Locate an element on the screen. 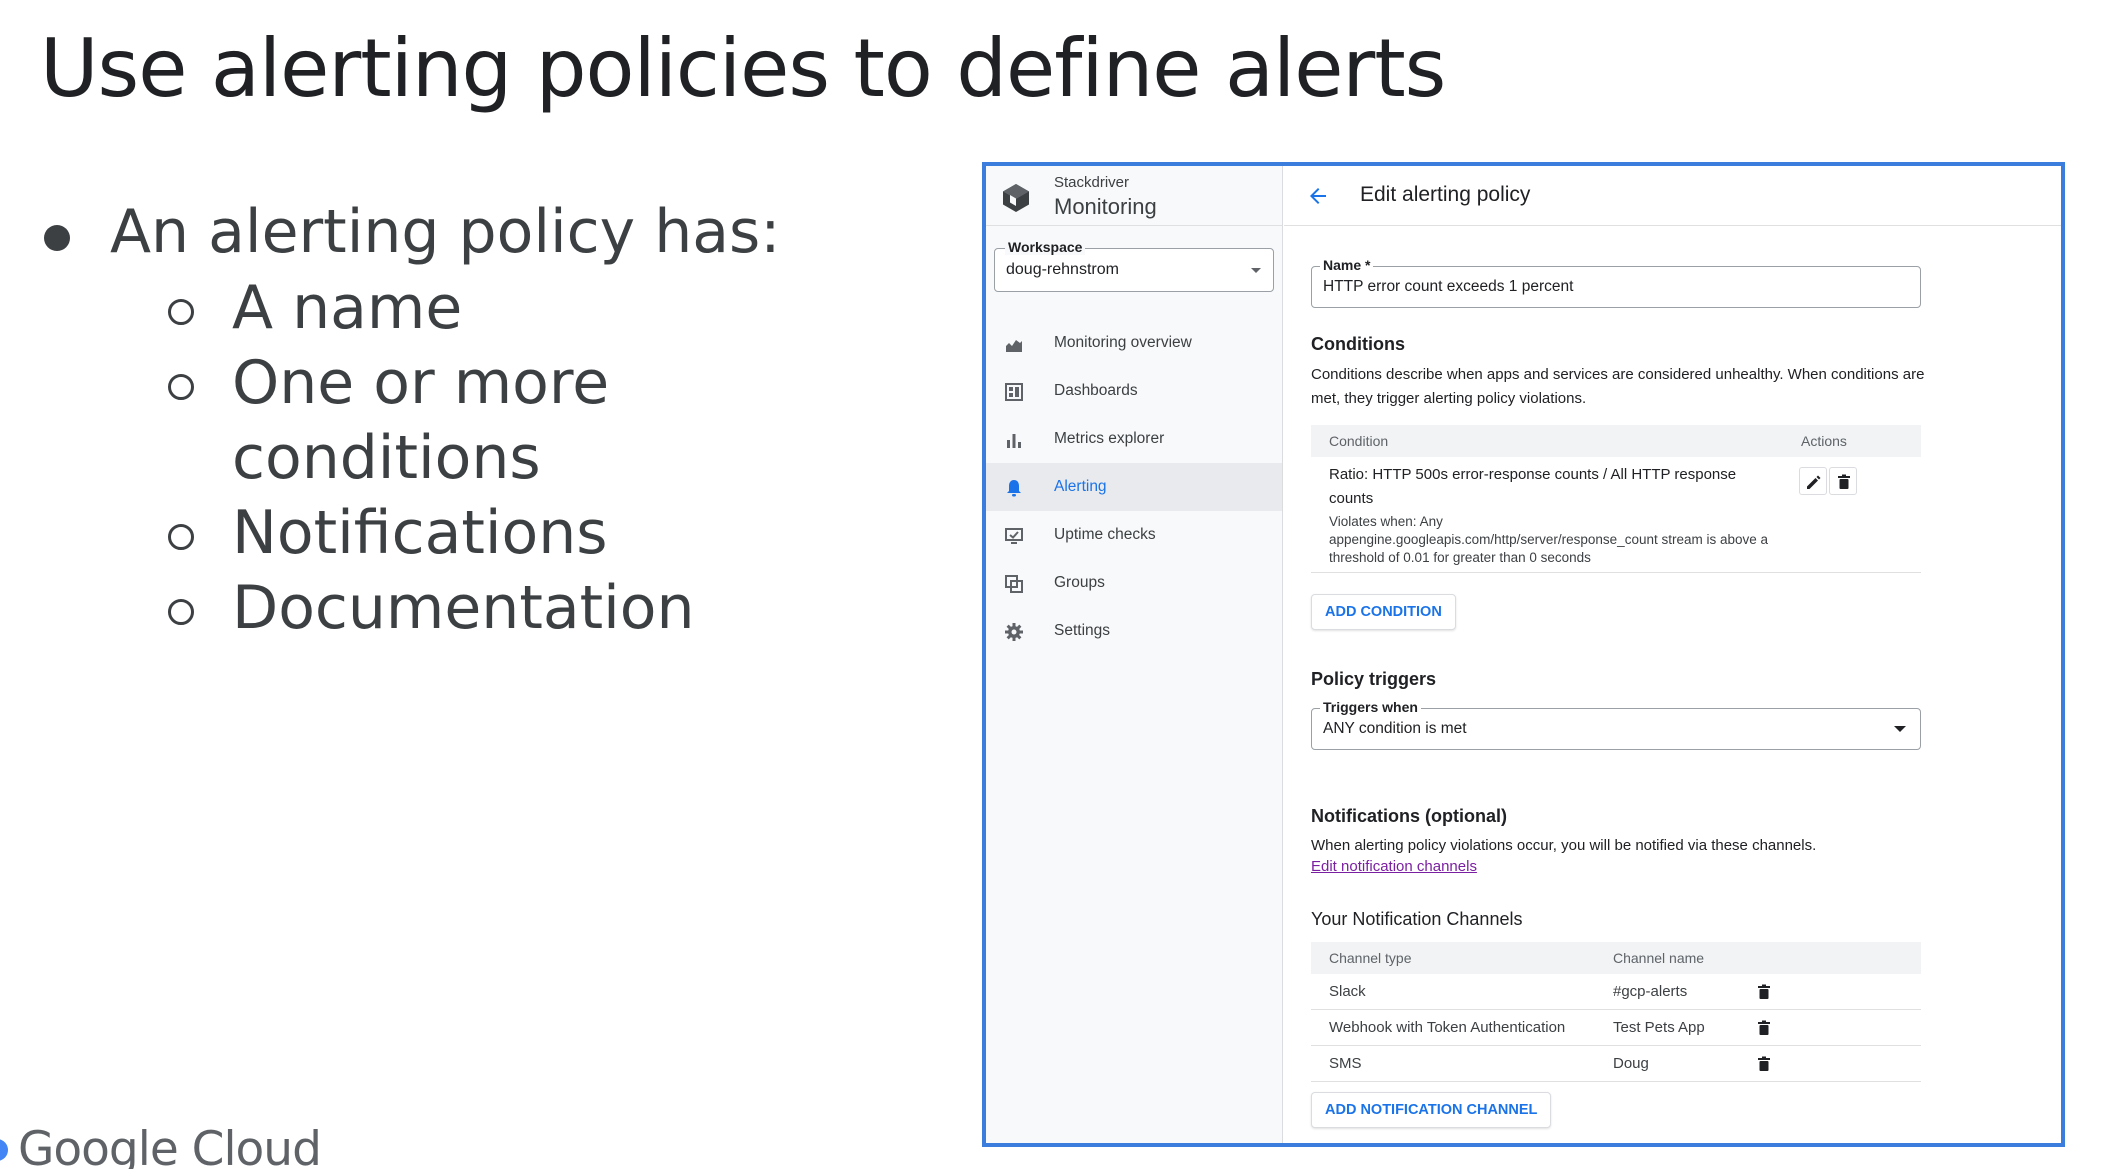 The height and width of the screenshot is (1169, 2101). dashboards-icon is located at coordinates (1014, 392).